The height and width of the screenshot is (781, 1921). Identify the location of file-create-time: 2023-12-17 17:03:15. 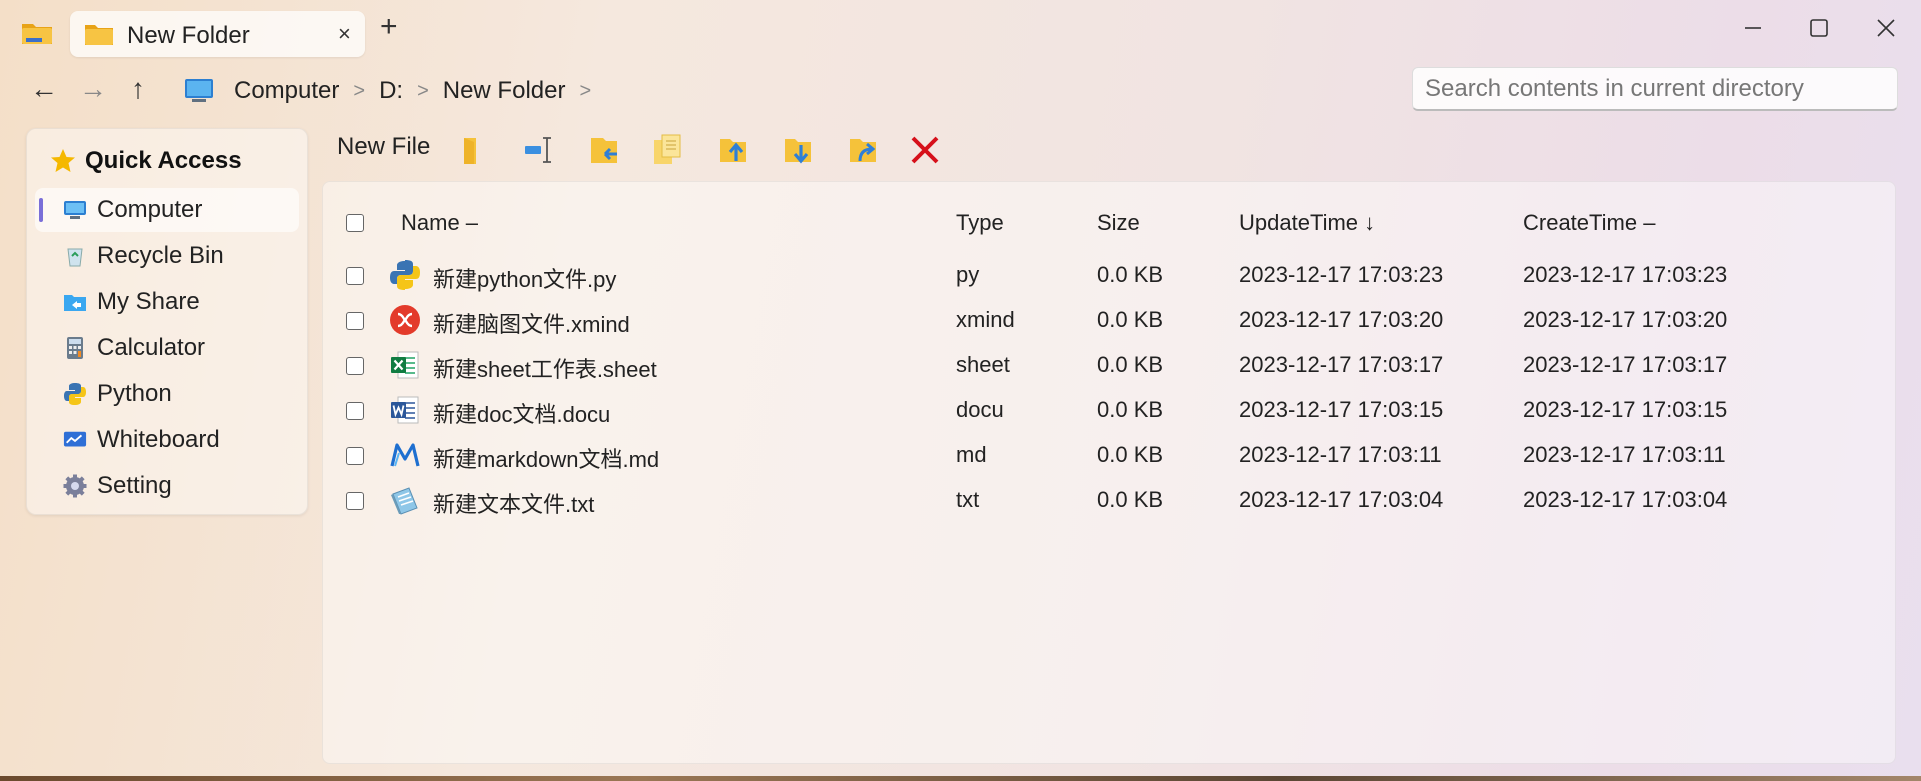
(1625, 409).